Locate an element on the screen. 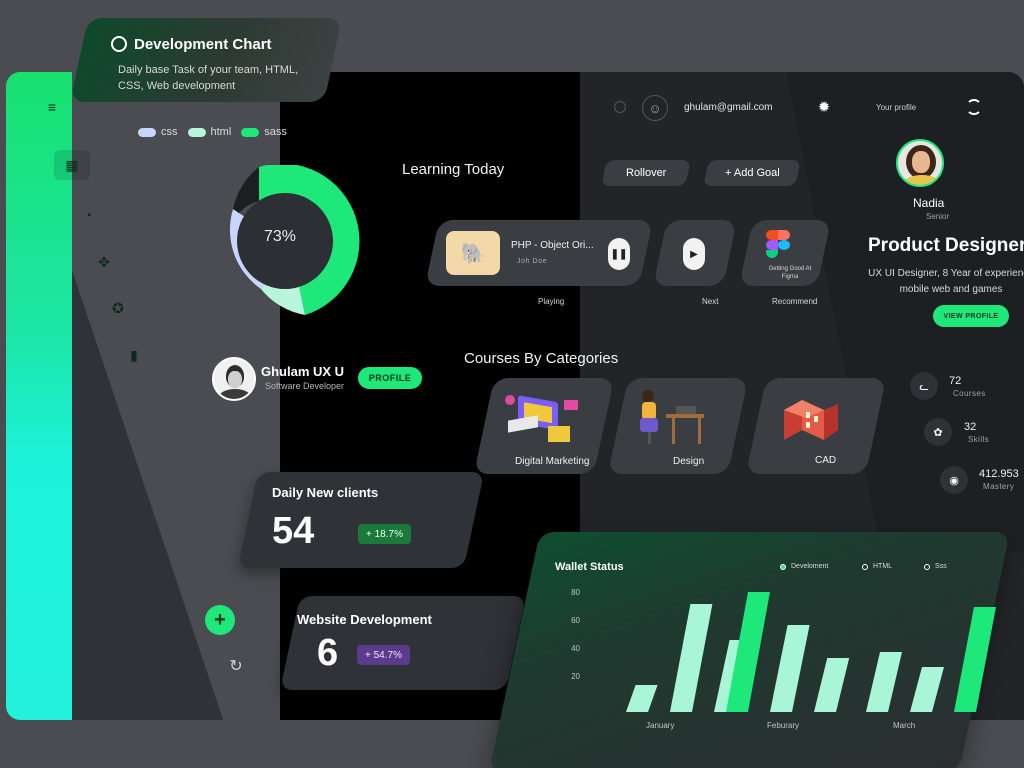 This screenshot has width=1024, height=768. search-icon is located at coordinates (620, 107).